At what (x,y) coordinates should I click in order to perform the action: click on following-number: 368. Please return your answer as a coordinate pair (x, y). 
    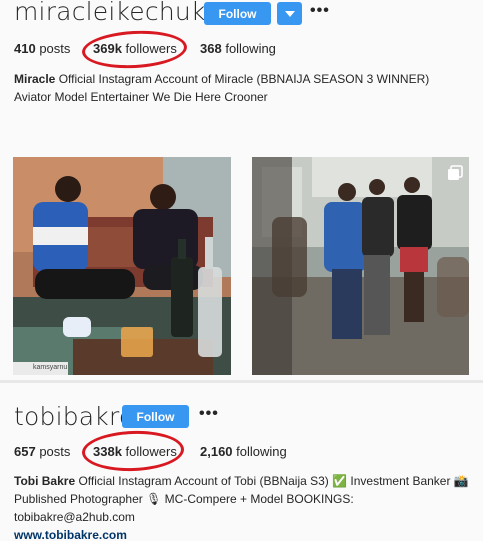
    Looking at the image, I should click on (211, 48).